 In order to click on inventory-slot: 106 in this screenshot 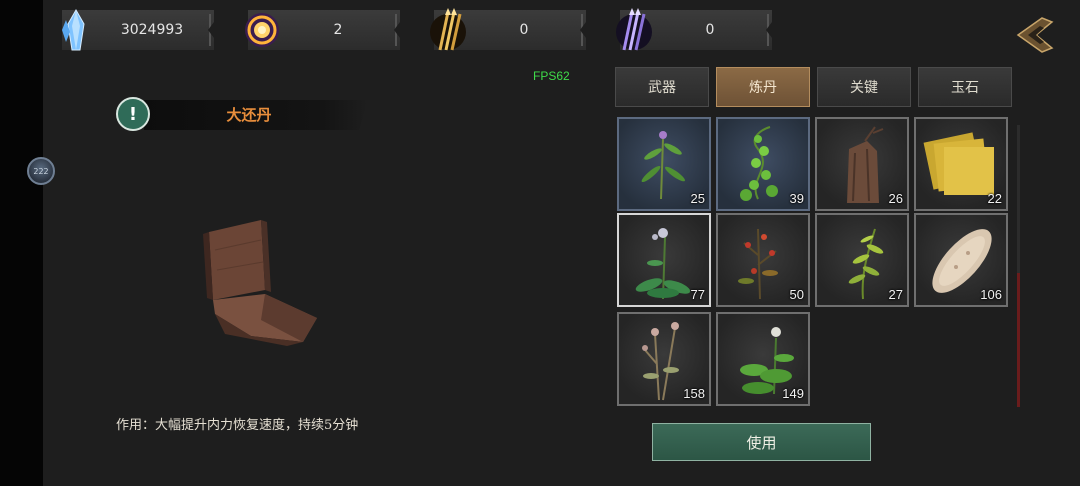, I will do `click(961, 260)`.